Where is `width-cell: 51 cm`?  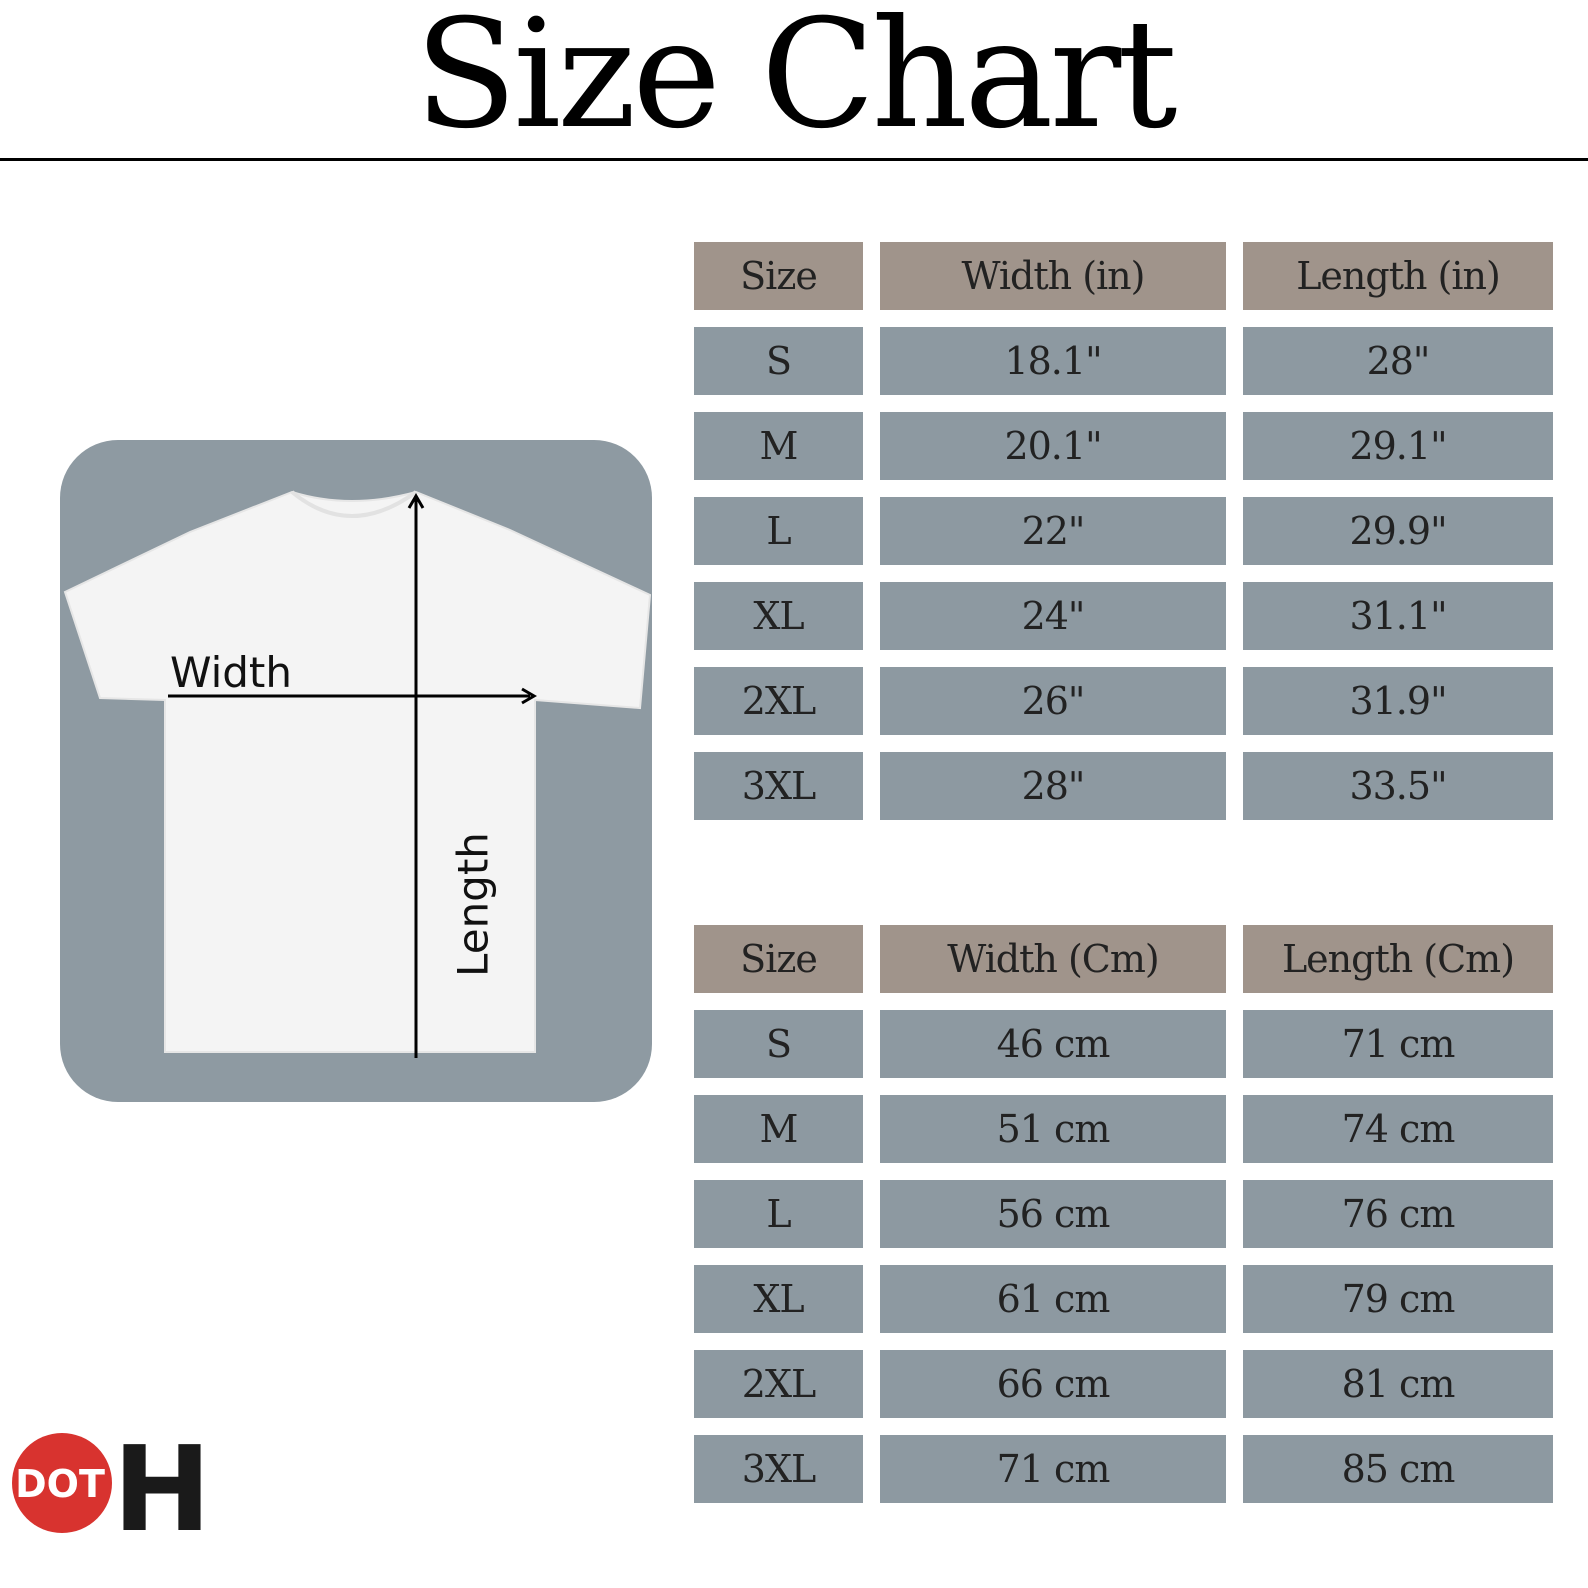
width-cell: 51 cm is located at coordinates (1053, 1129).